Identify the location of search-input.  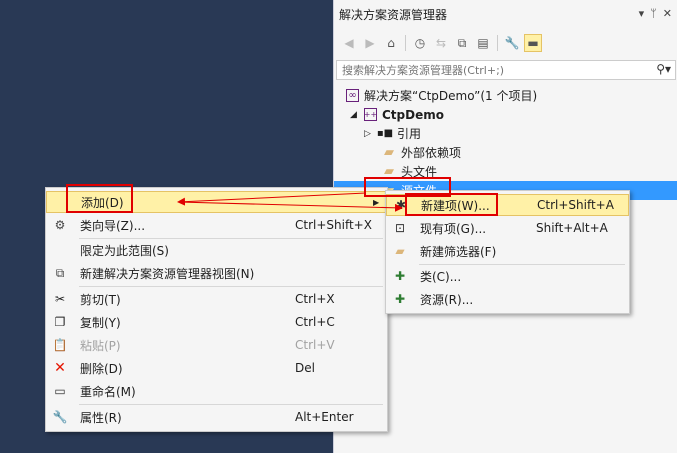
(492, 70).